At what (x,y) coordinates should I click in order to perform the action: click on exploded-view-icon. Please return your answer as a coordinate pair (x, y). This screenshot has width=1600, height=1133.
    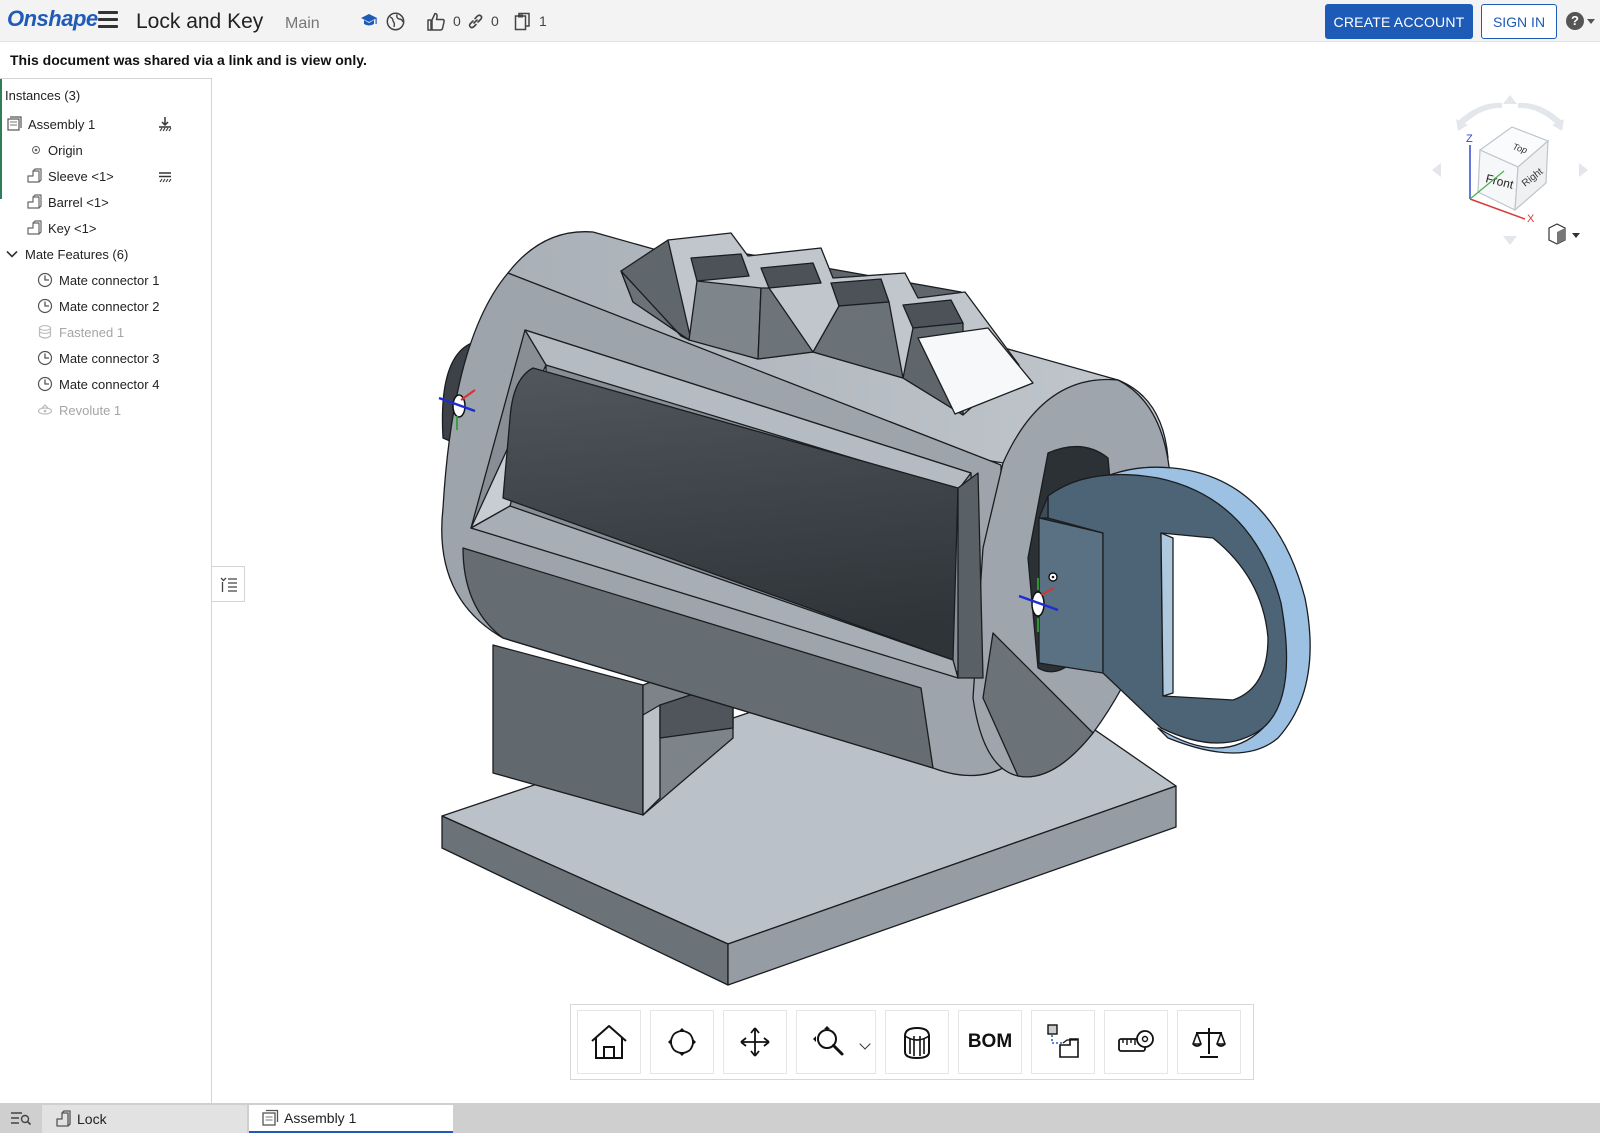
    Looking at the image, I should click on (1063, 1041).